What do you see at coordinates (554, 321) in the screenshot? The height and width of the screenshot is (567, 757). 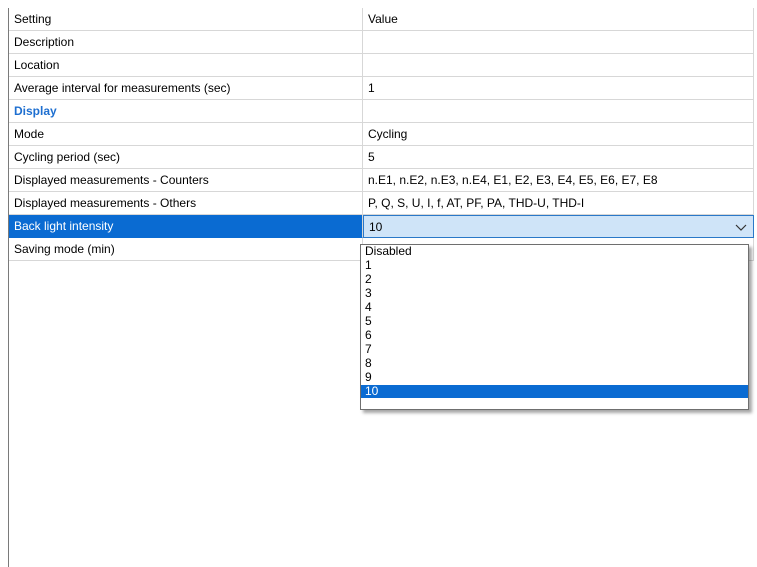 I see `dropdown-option-5: 5` at bounding box center [554, 321].